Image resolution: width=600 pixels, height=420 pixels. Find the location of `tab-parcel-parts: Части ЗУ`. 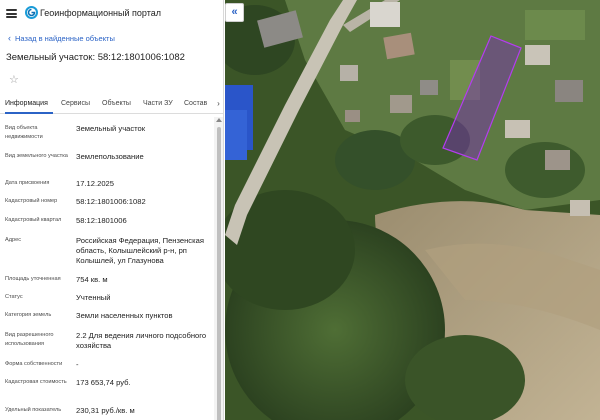

tab-parcel-parts: Части ЗУ is located at coordinates (159, 104).